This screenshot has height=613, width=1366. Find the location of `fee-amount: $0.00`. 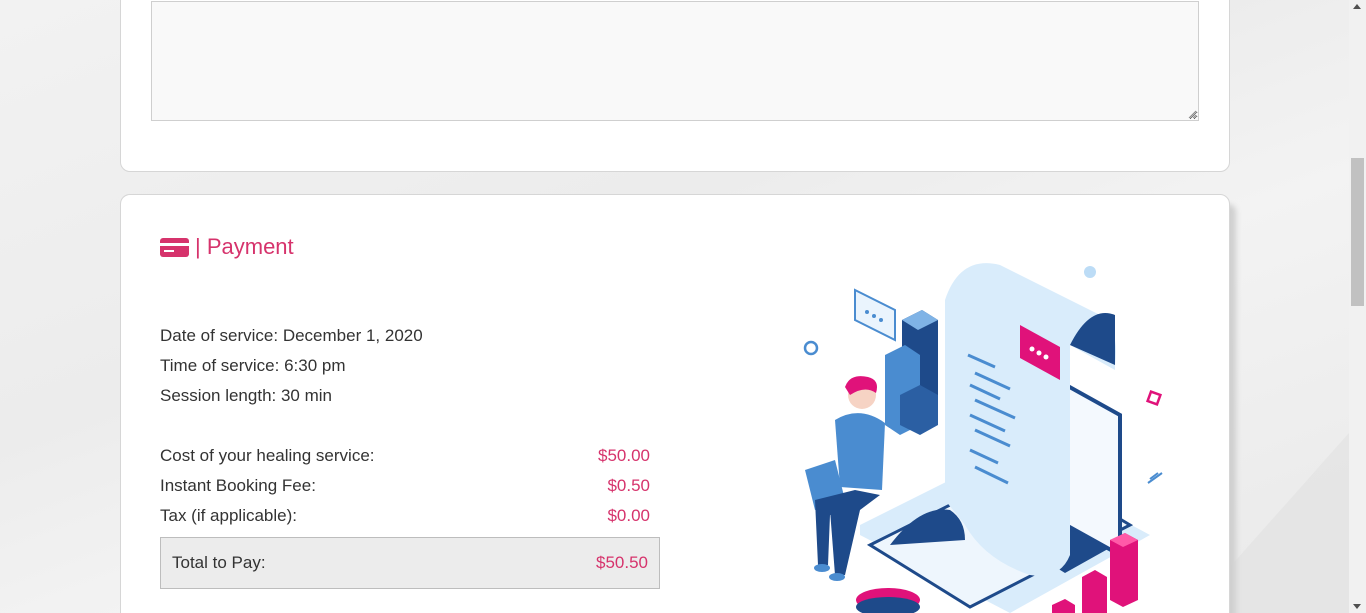

fee-amount: $0.00 is located at coordinates (628, 515).